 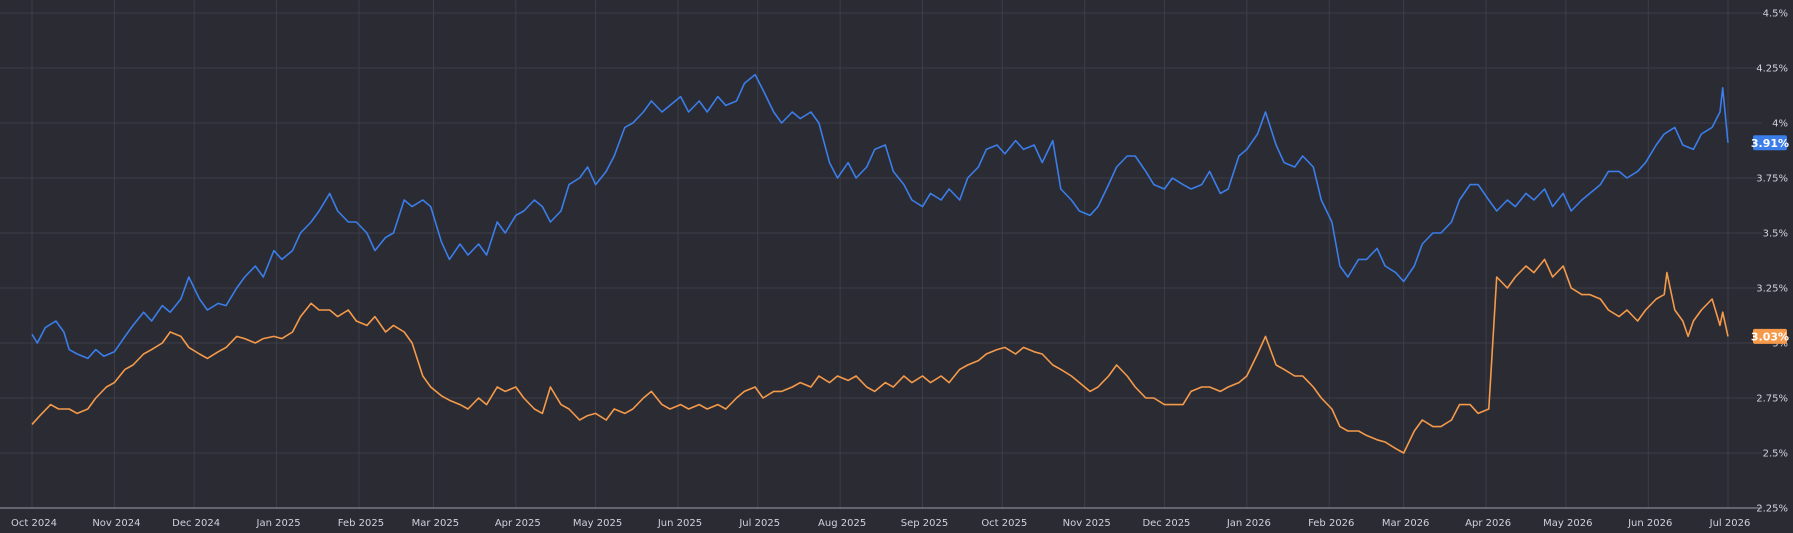 What do you see at coordinates (679, 523) in the screenshot?
I see `x-tick-label: Jun 2025` at bounding box center [679, 523].